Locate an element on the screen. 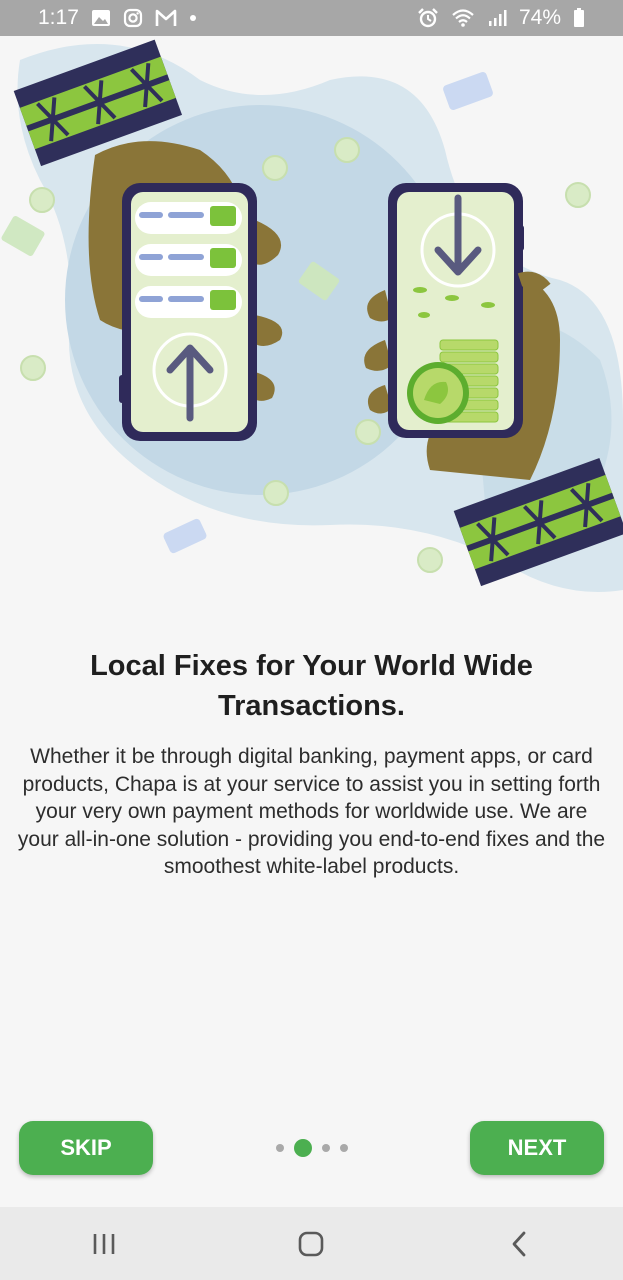  back-icon is located at coordinates (519, 1244).